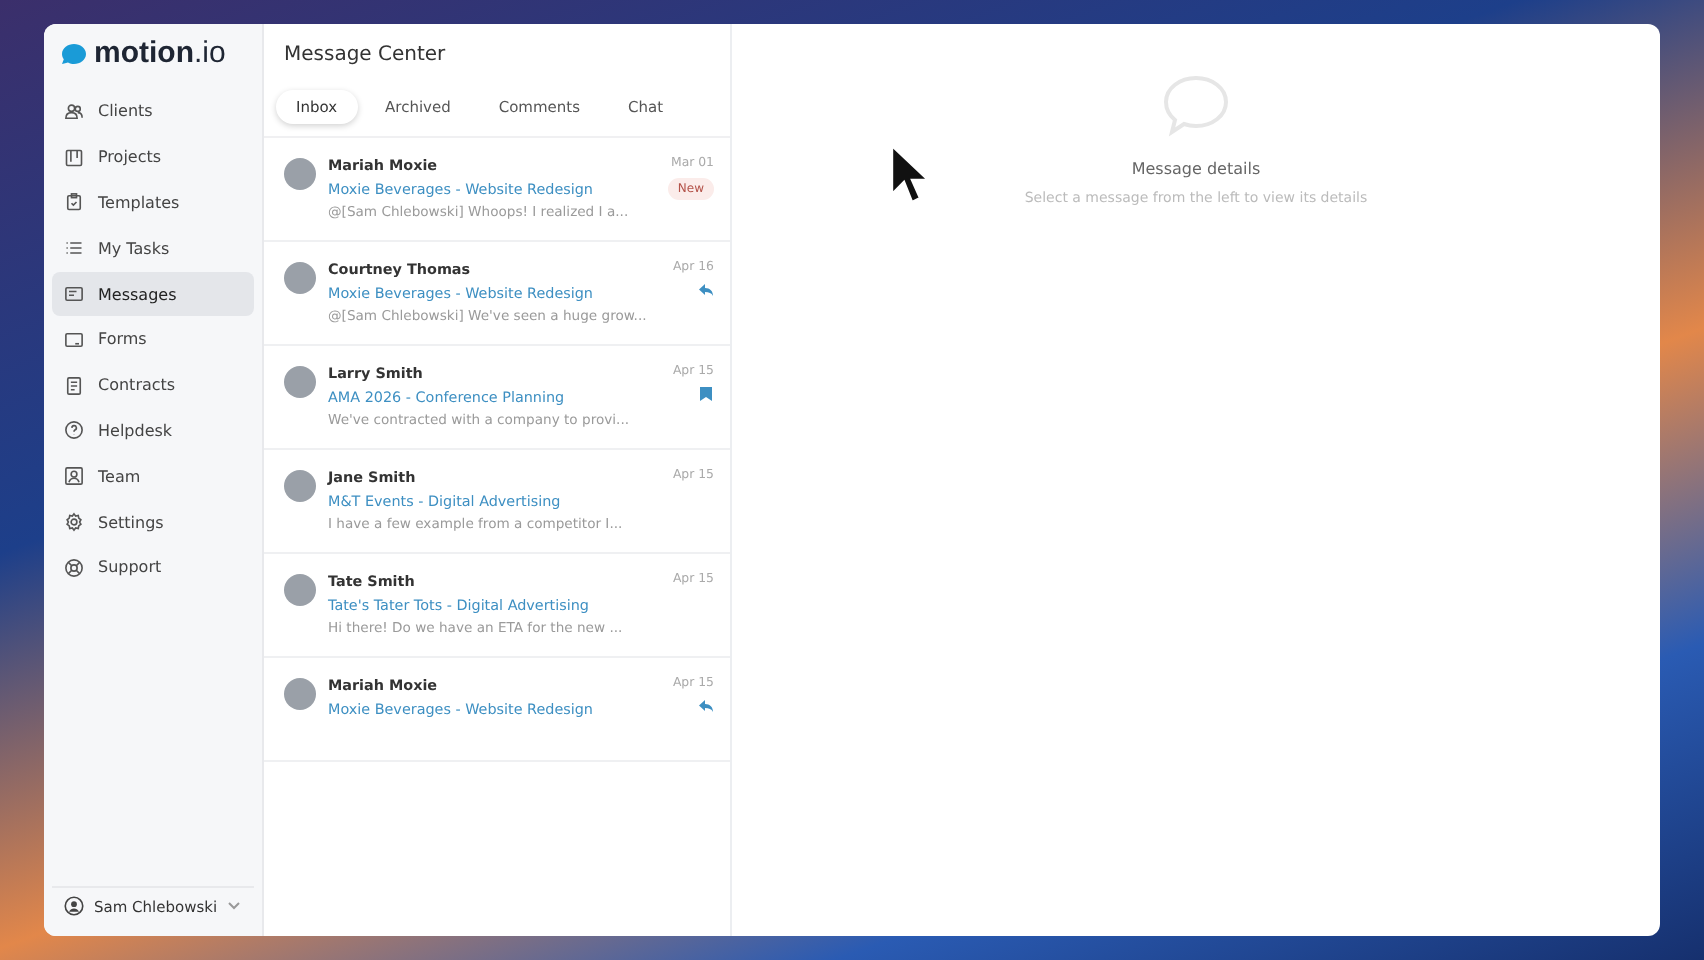  What do you see at coordinates (74, 248) in the screenshot?
I see `list-icon` at bounding box center [74, 248].